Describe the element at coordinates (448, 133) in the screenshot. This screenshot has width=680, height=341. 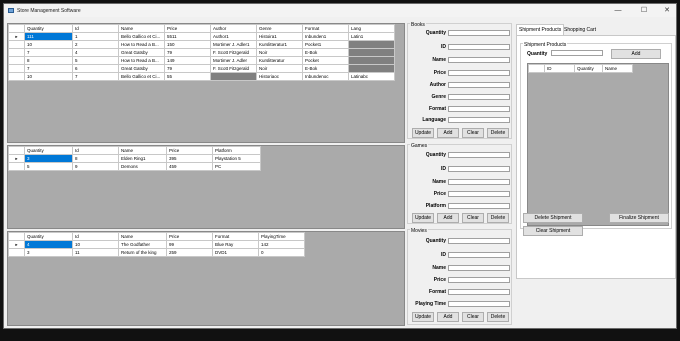
I see `books-add-button: Add` at that location.